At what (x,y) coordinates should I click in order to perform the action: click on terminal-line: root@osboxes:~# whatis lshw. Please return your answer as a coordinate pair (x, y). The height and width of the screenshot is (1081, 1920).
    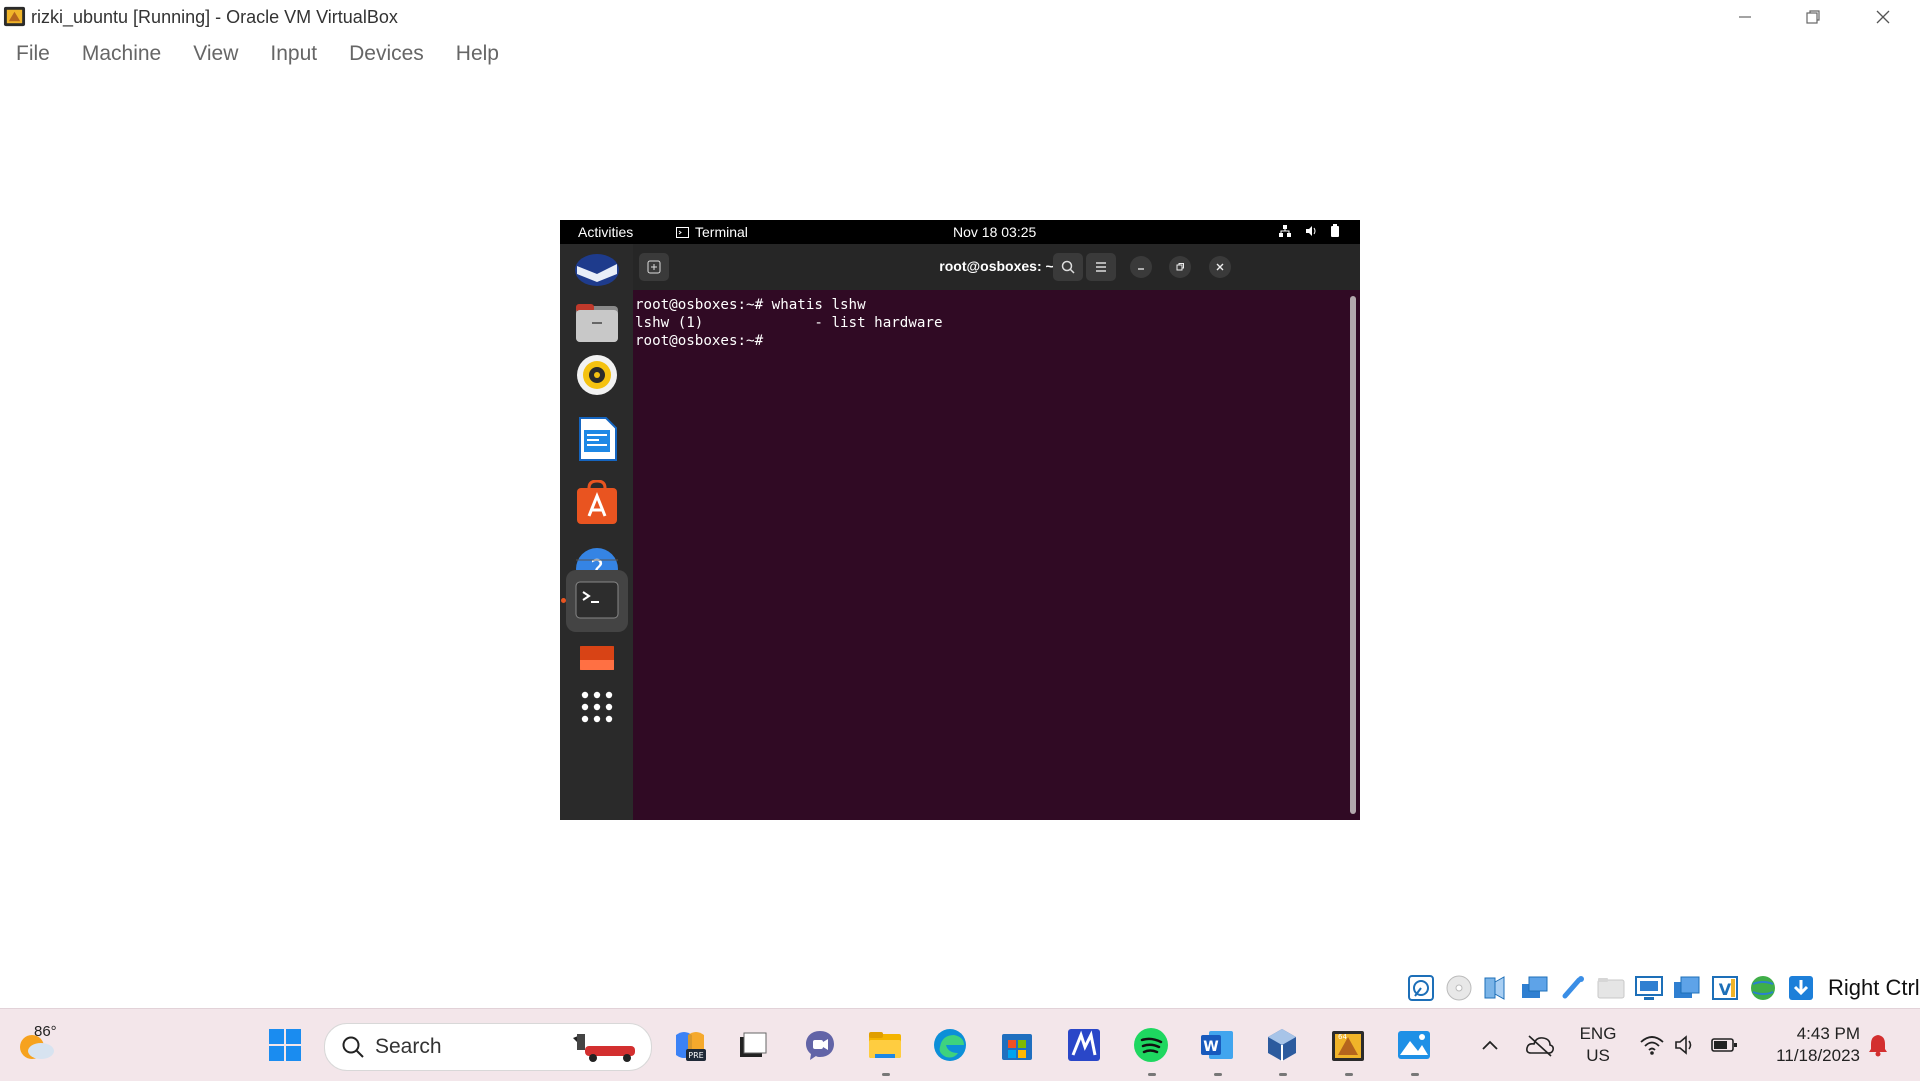
    Looking at the image, I should click on (750, 305).